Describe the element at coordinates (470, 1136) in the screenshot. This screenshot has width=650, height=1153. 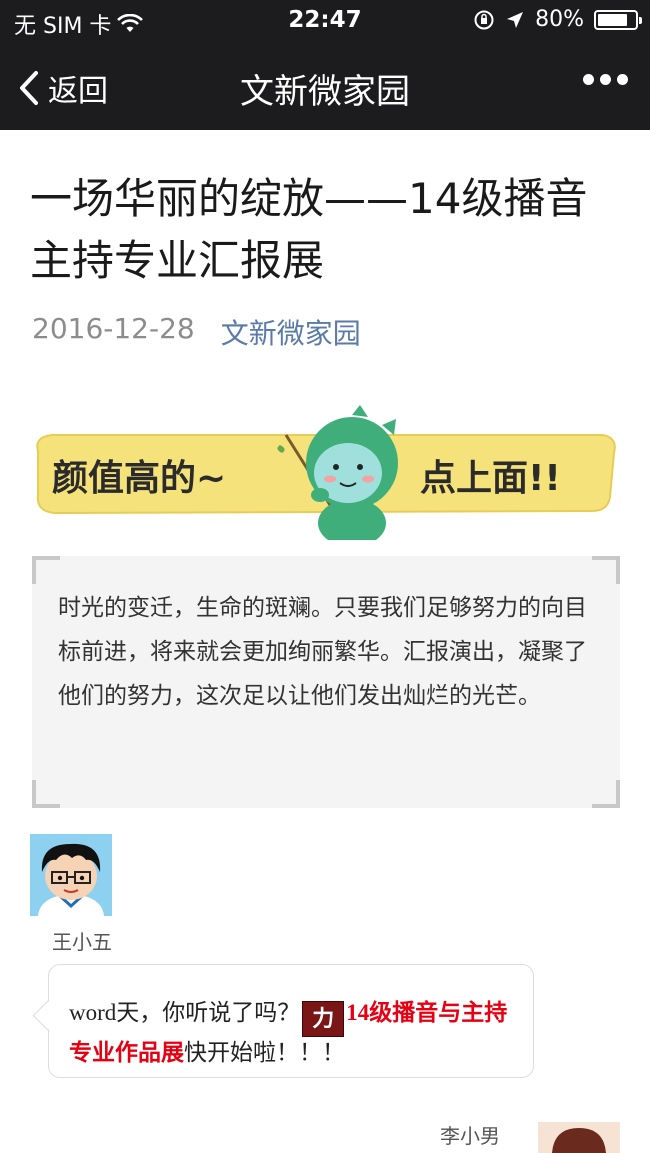
I see `speaker-name: 李小男` at that location.